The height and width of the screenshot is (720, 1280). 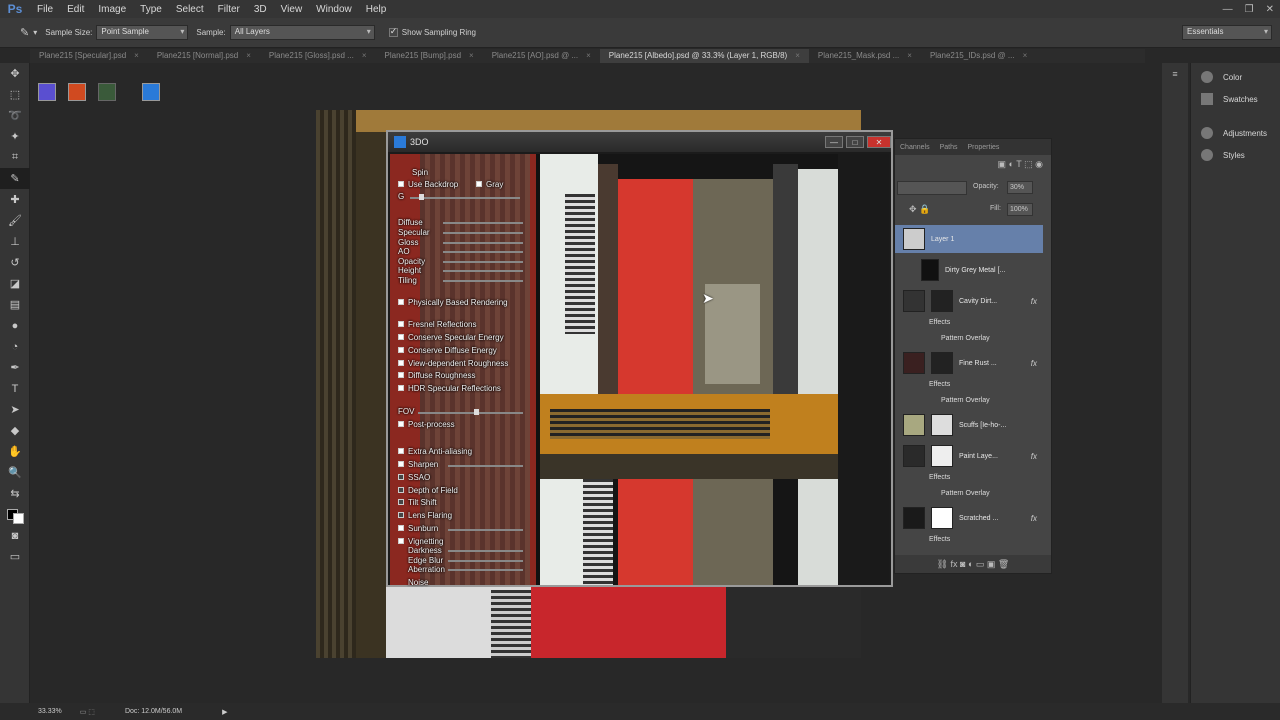 What do you see at coordinates (15, 325) in the screenshot?
I see `blur-tool-icon: ●` at bounding box center [15, 325].